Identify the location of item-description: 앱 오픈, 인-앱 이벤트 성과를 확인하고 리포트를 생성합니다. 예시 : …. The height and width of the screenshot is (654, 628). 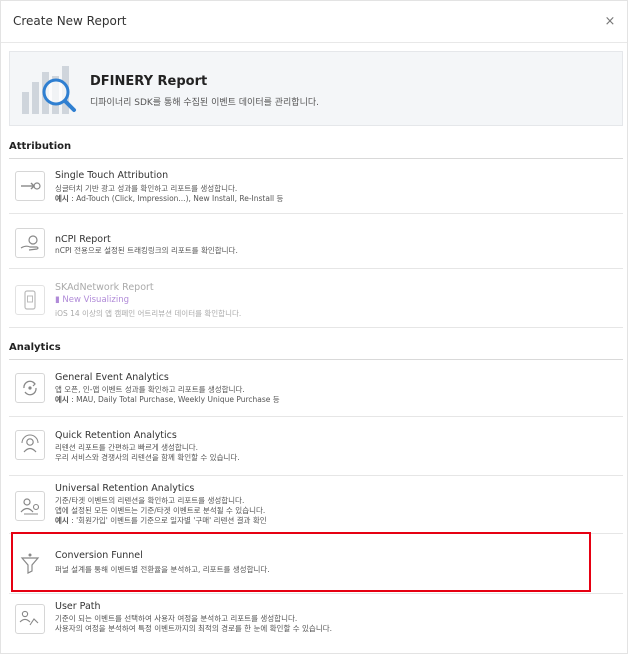
(167, 394).